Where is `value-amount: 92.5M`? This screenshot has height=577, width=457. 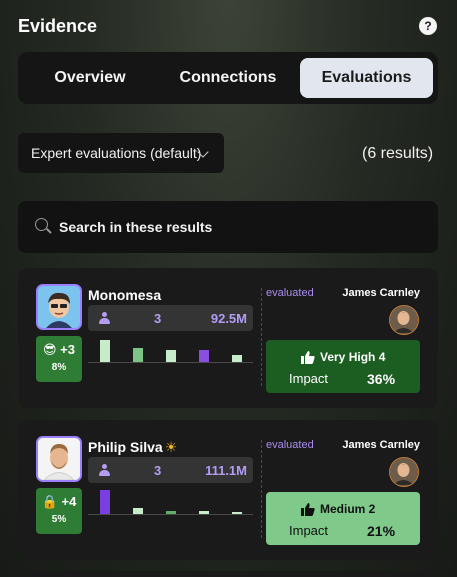
value-amount: 92.5M is located at coordinates (228, 318).